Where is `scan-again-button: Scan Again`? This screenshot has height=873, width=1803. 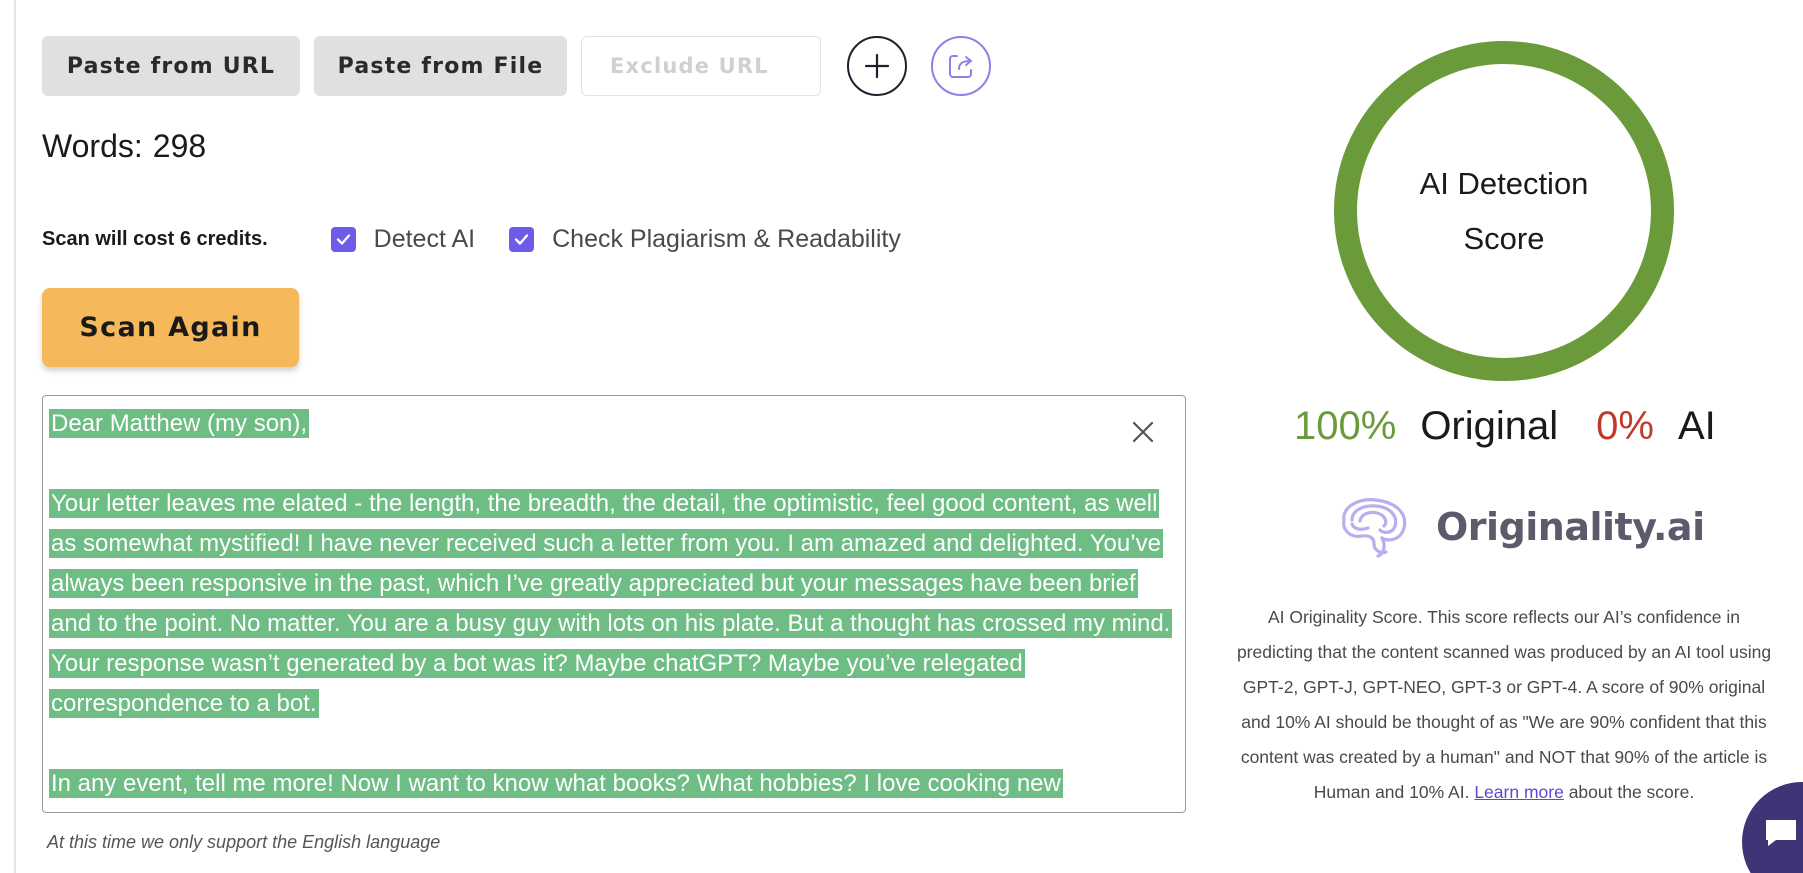 scan-again-button: Scan Again is located at coordinates (170, 327).